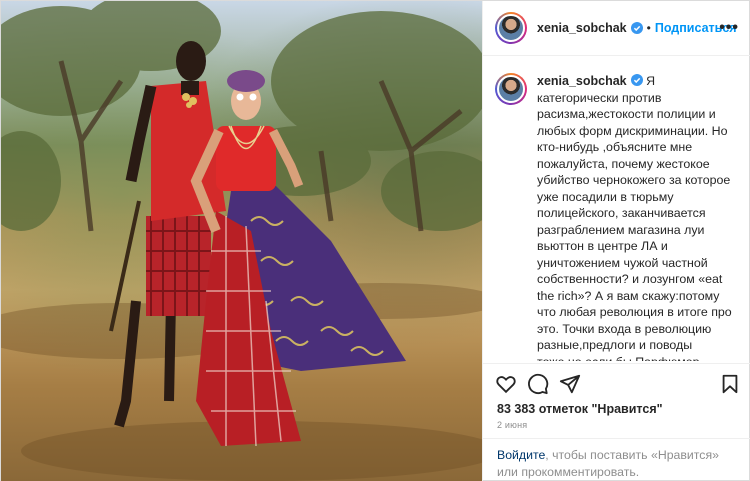 The width and height of the screenshot is (750, 481). I want to click on avatar, so click(511, 28).